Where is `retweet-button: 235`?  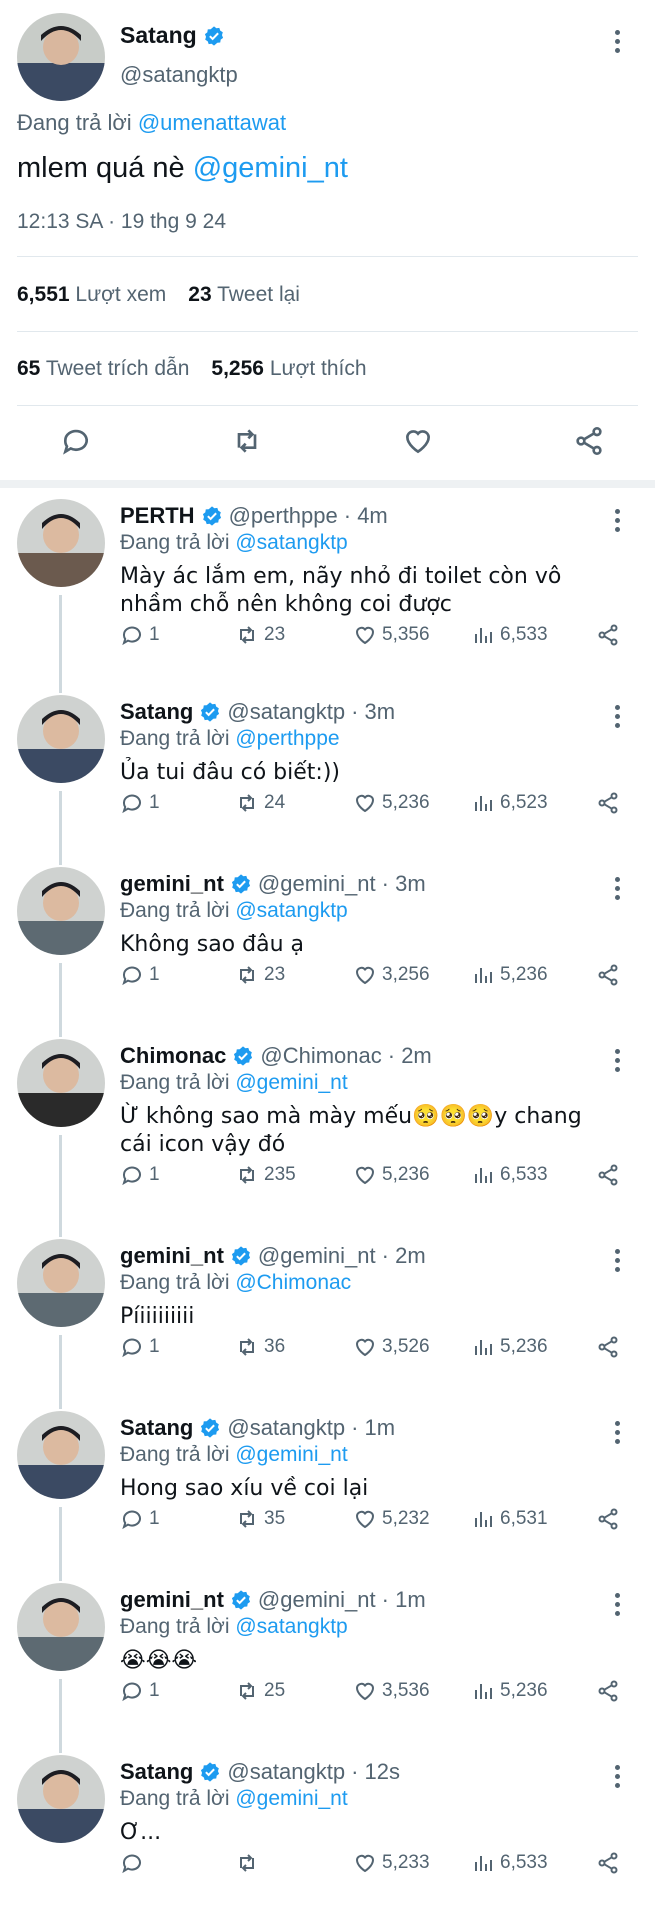
retweet-button: 235 is located at coordinates (294, 1175).